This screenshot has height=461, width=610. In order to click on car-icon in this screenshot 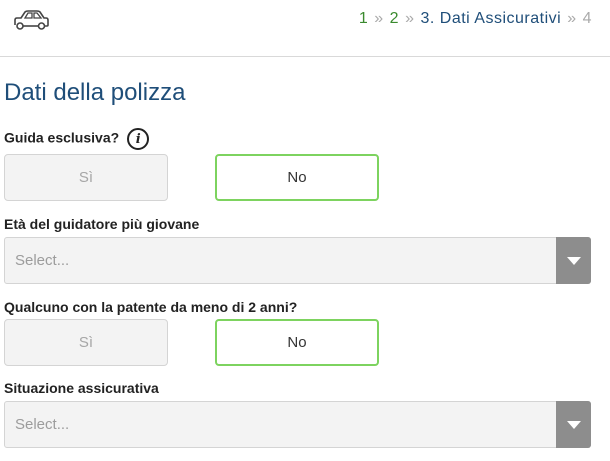, I will do `click(31, 20)`.